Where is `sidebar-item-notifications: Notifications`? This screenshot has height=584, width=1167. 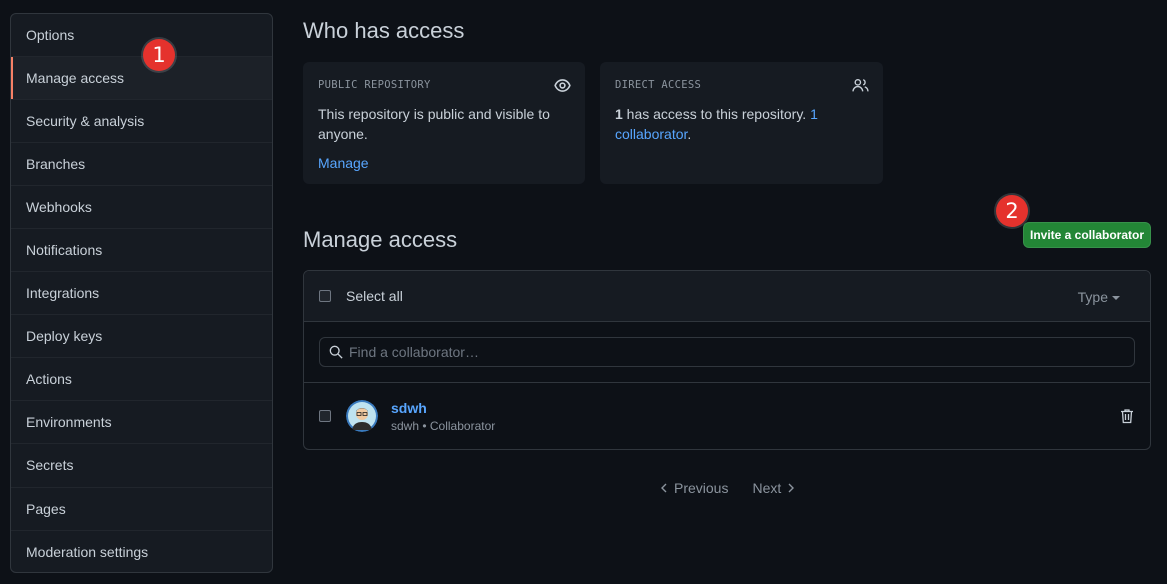
sidebar-item-notifications: Notifications is located at coordinates (141, 251).